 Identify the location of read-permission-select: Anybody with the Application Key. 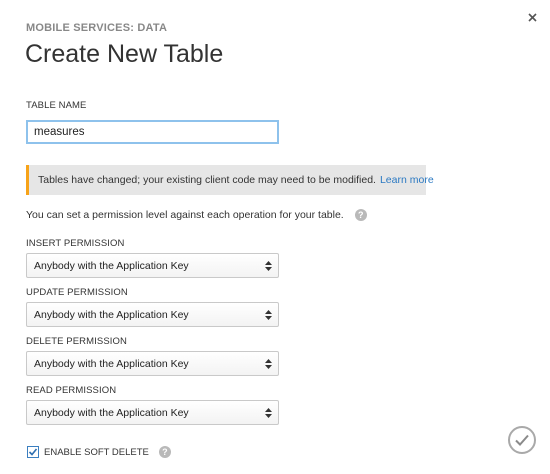
(152, 412).